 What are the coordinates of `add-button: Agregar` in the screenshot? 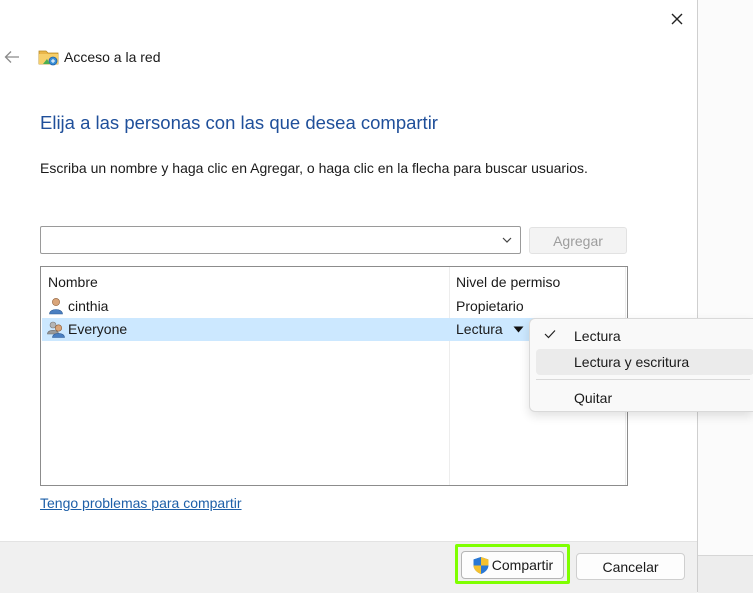 It's located at (578, 240).